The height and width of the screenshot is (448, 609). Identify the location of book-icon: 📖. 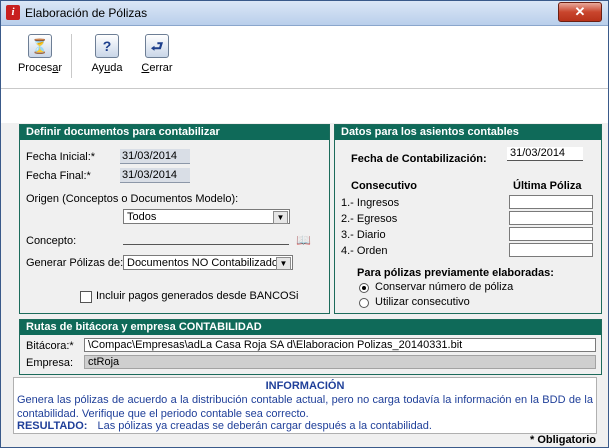
(303, 240).